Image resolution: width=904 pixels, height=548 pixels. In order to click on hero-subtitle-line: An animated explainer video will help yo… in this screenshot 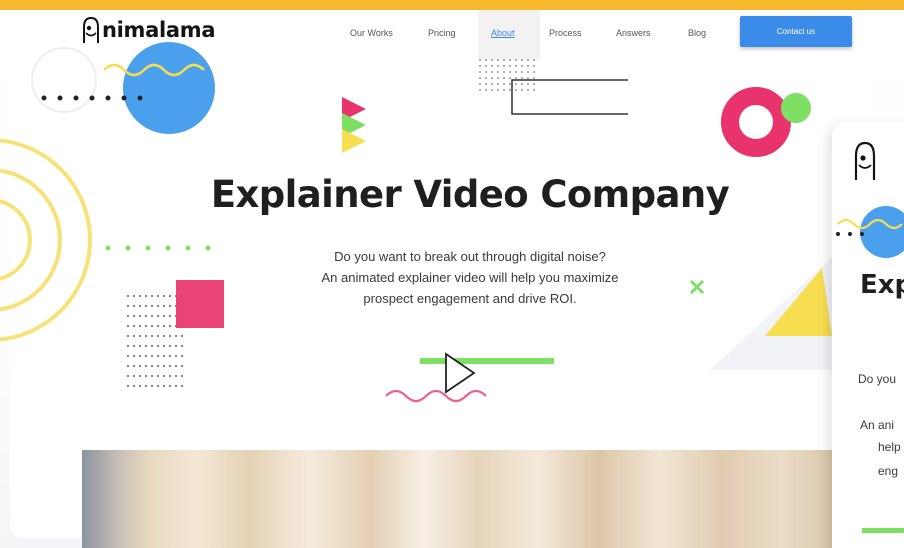, I will do `click(470, 277)`.